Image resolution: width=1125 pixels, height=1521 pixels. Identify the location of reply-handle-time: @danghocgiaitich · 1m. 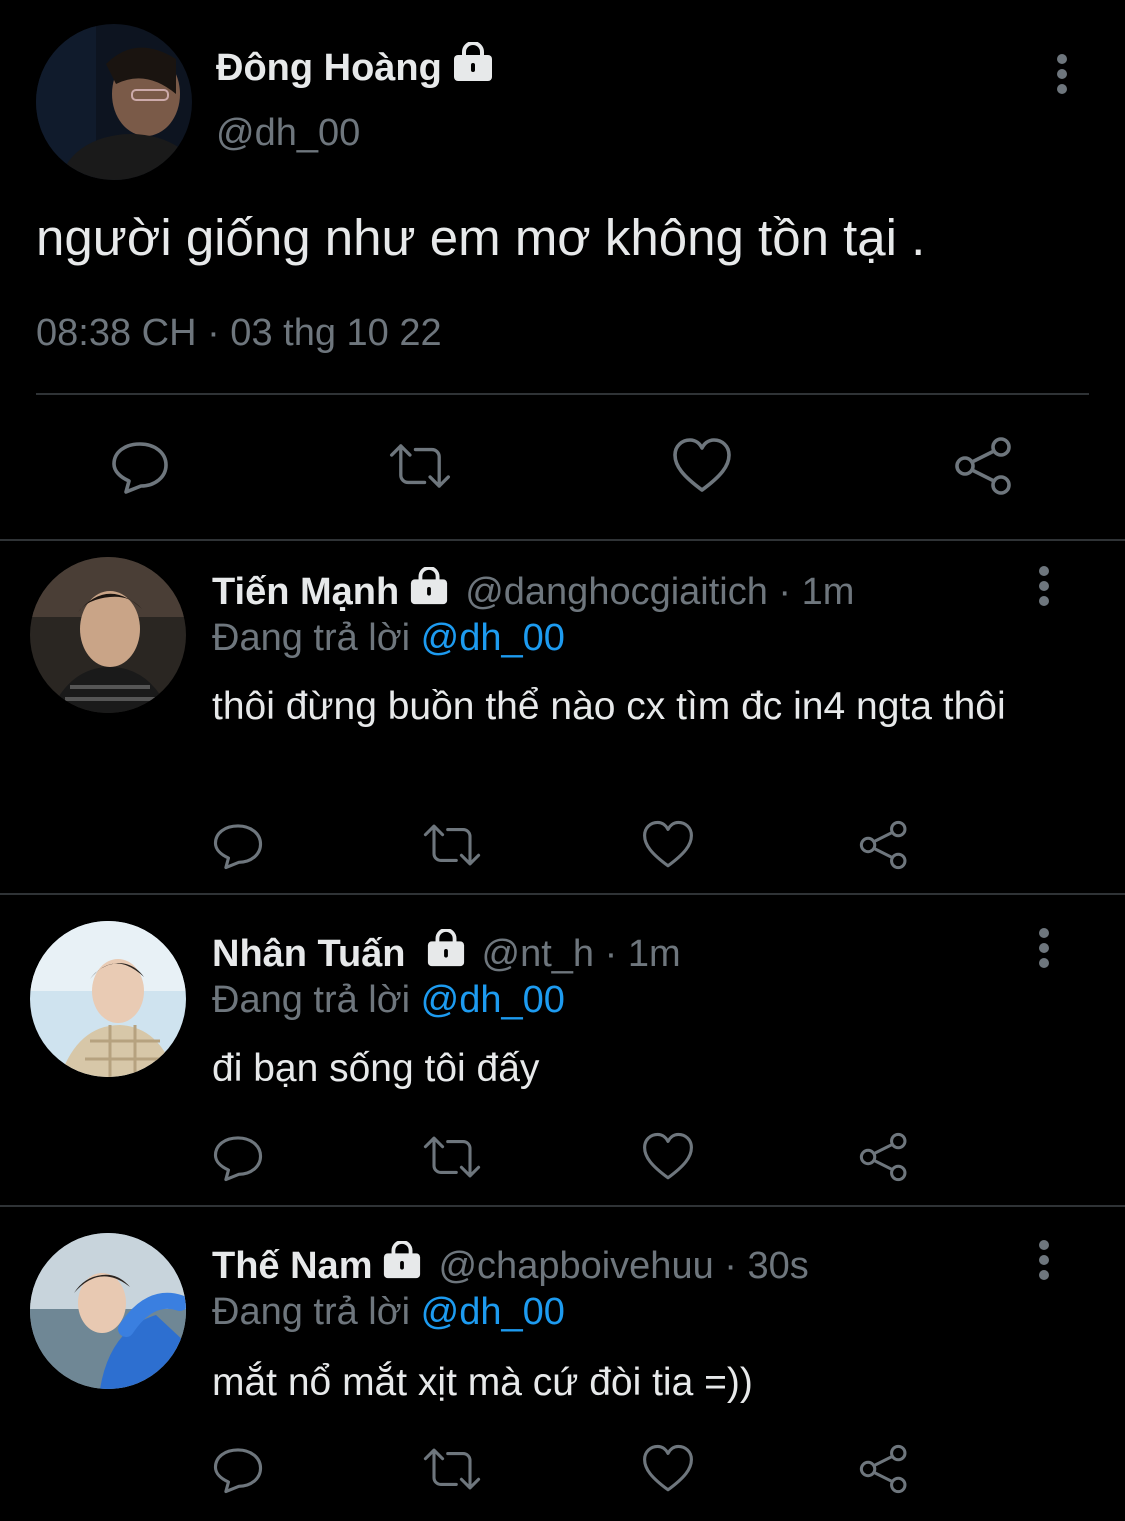
(659, 592).